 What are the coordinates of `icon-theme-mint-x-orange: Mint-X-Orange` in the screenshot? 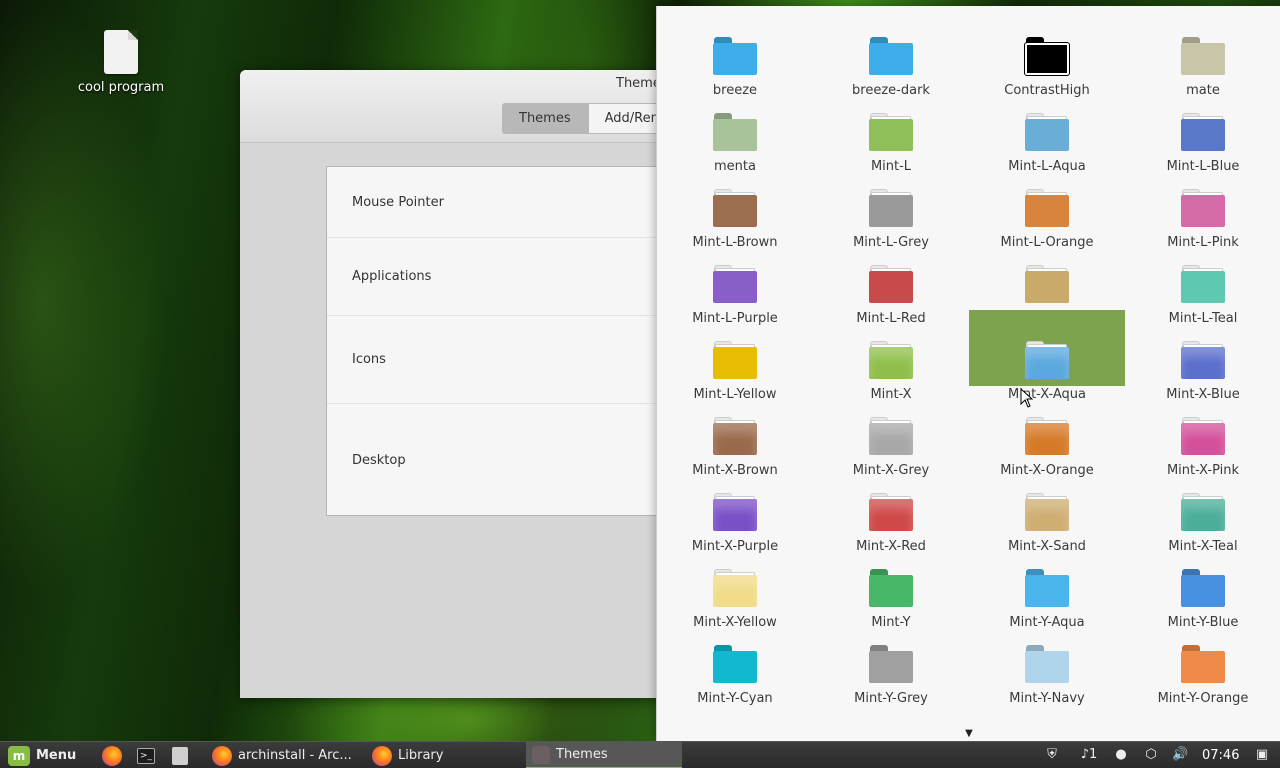 It's located at (1047, 432).